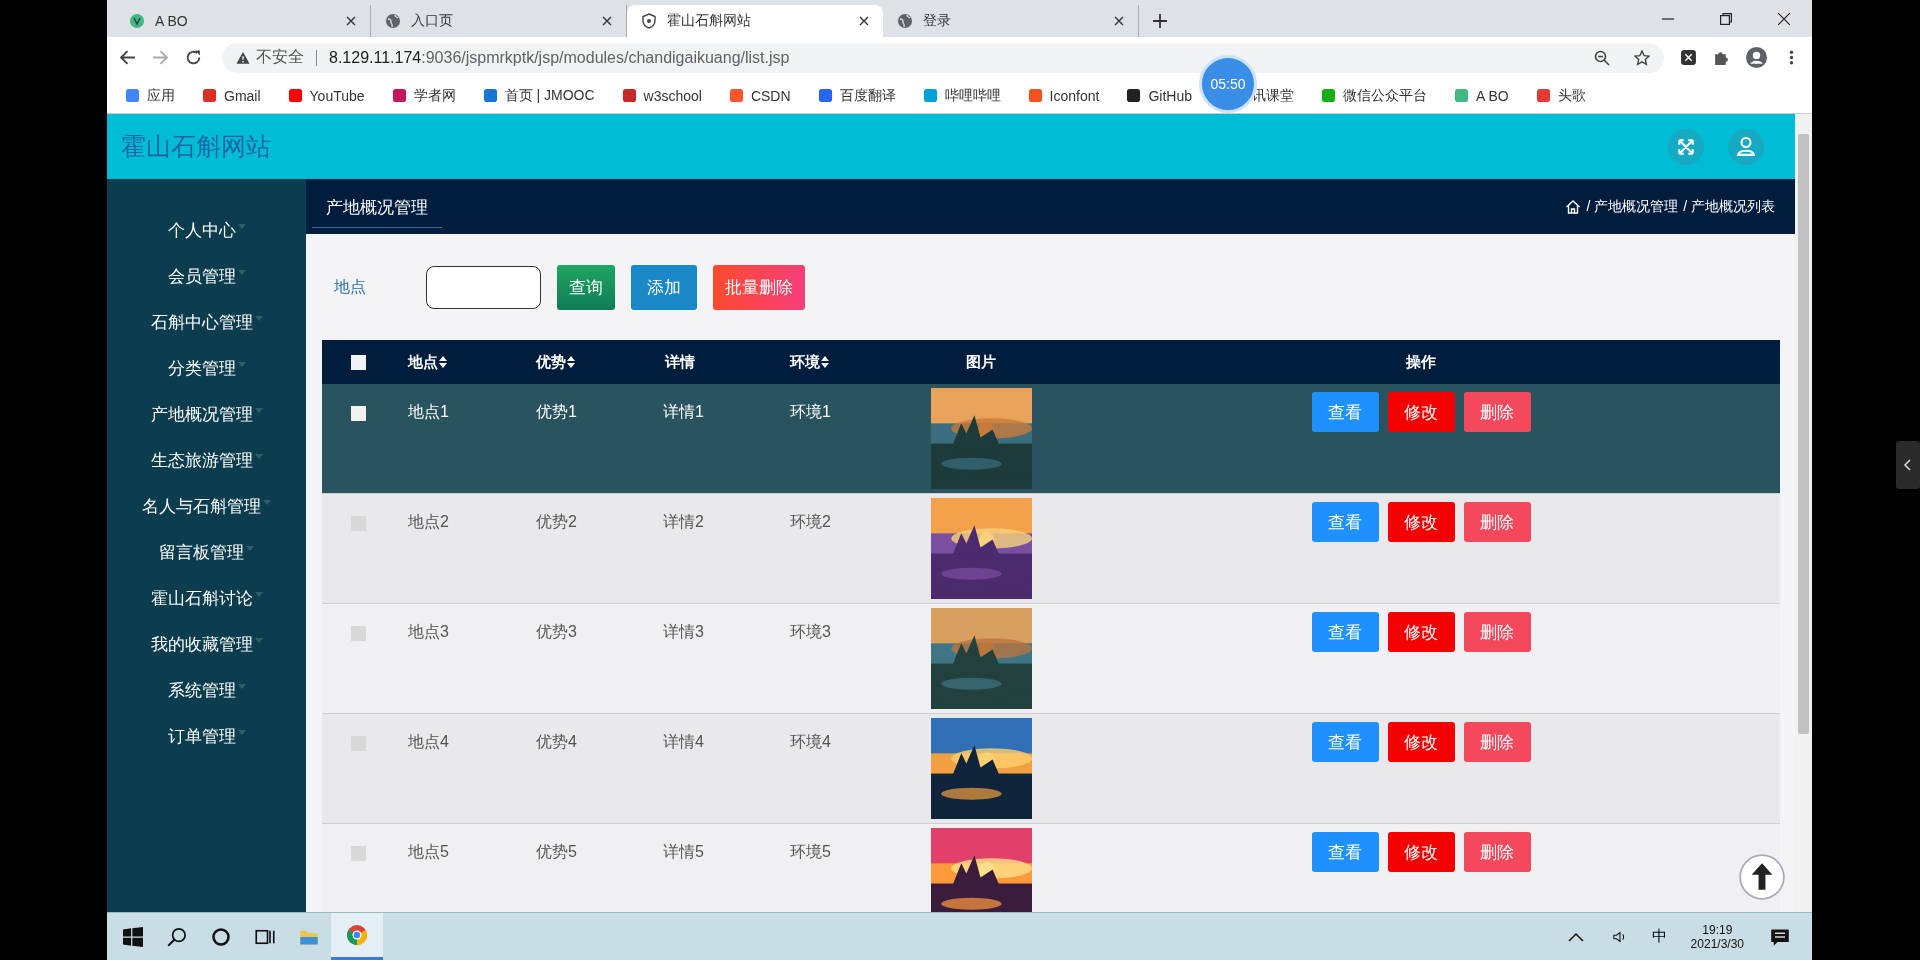  I want to click on table-cell: 优势2, so click(556, 521).